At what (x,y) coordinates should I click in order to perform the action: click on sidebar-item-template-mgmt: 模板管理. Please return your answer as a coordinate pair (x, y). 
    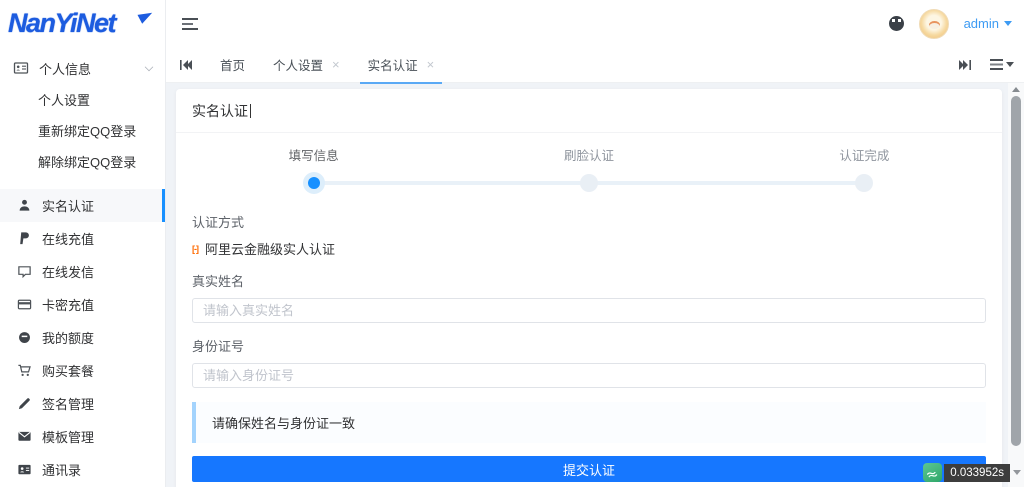
    Looking at the image, I should click on (82, 436).